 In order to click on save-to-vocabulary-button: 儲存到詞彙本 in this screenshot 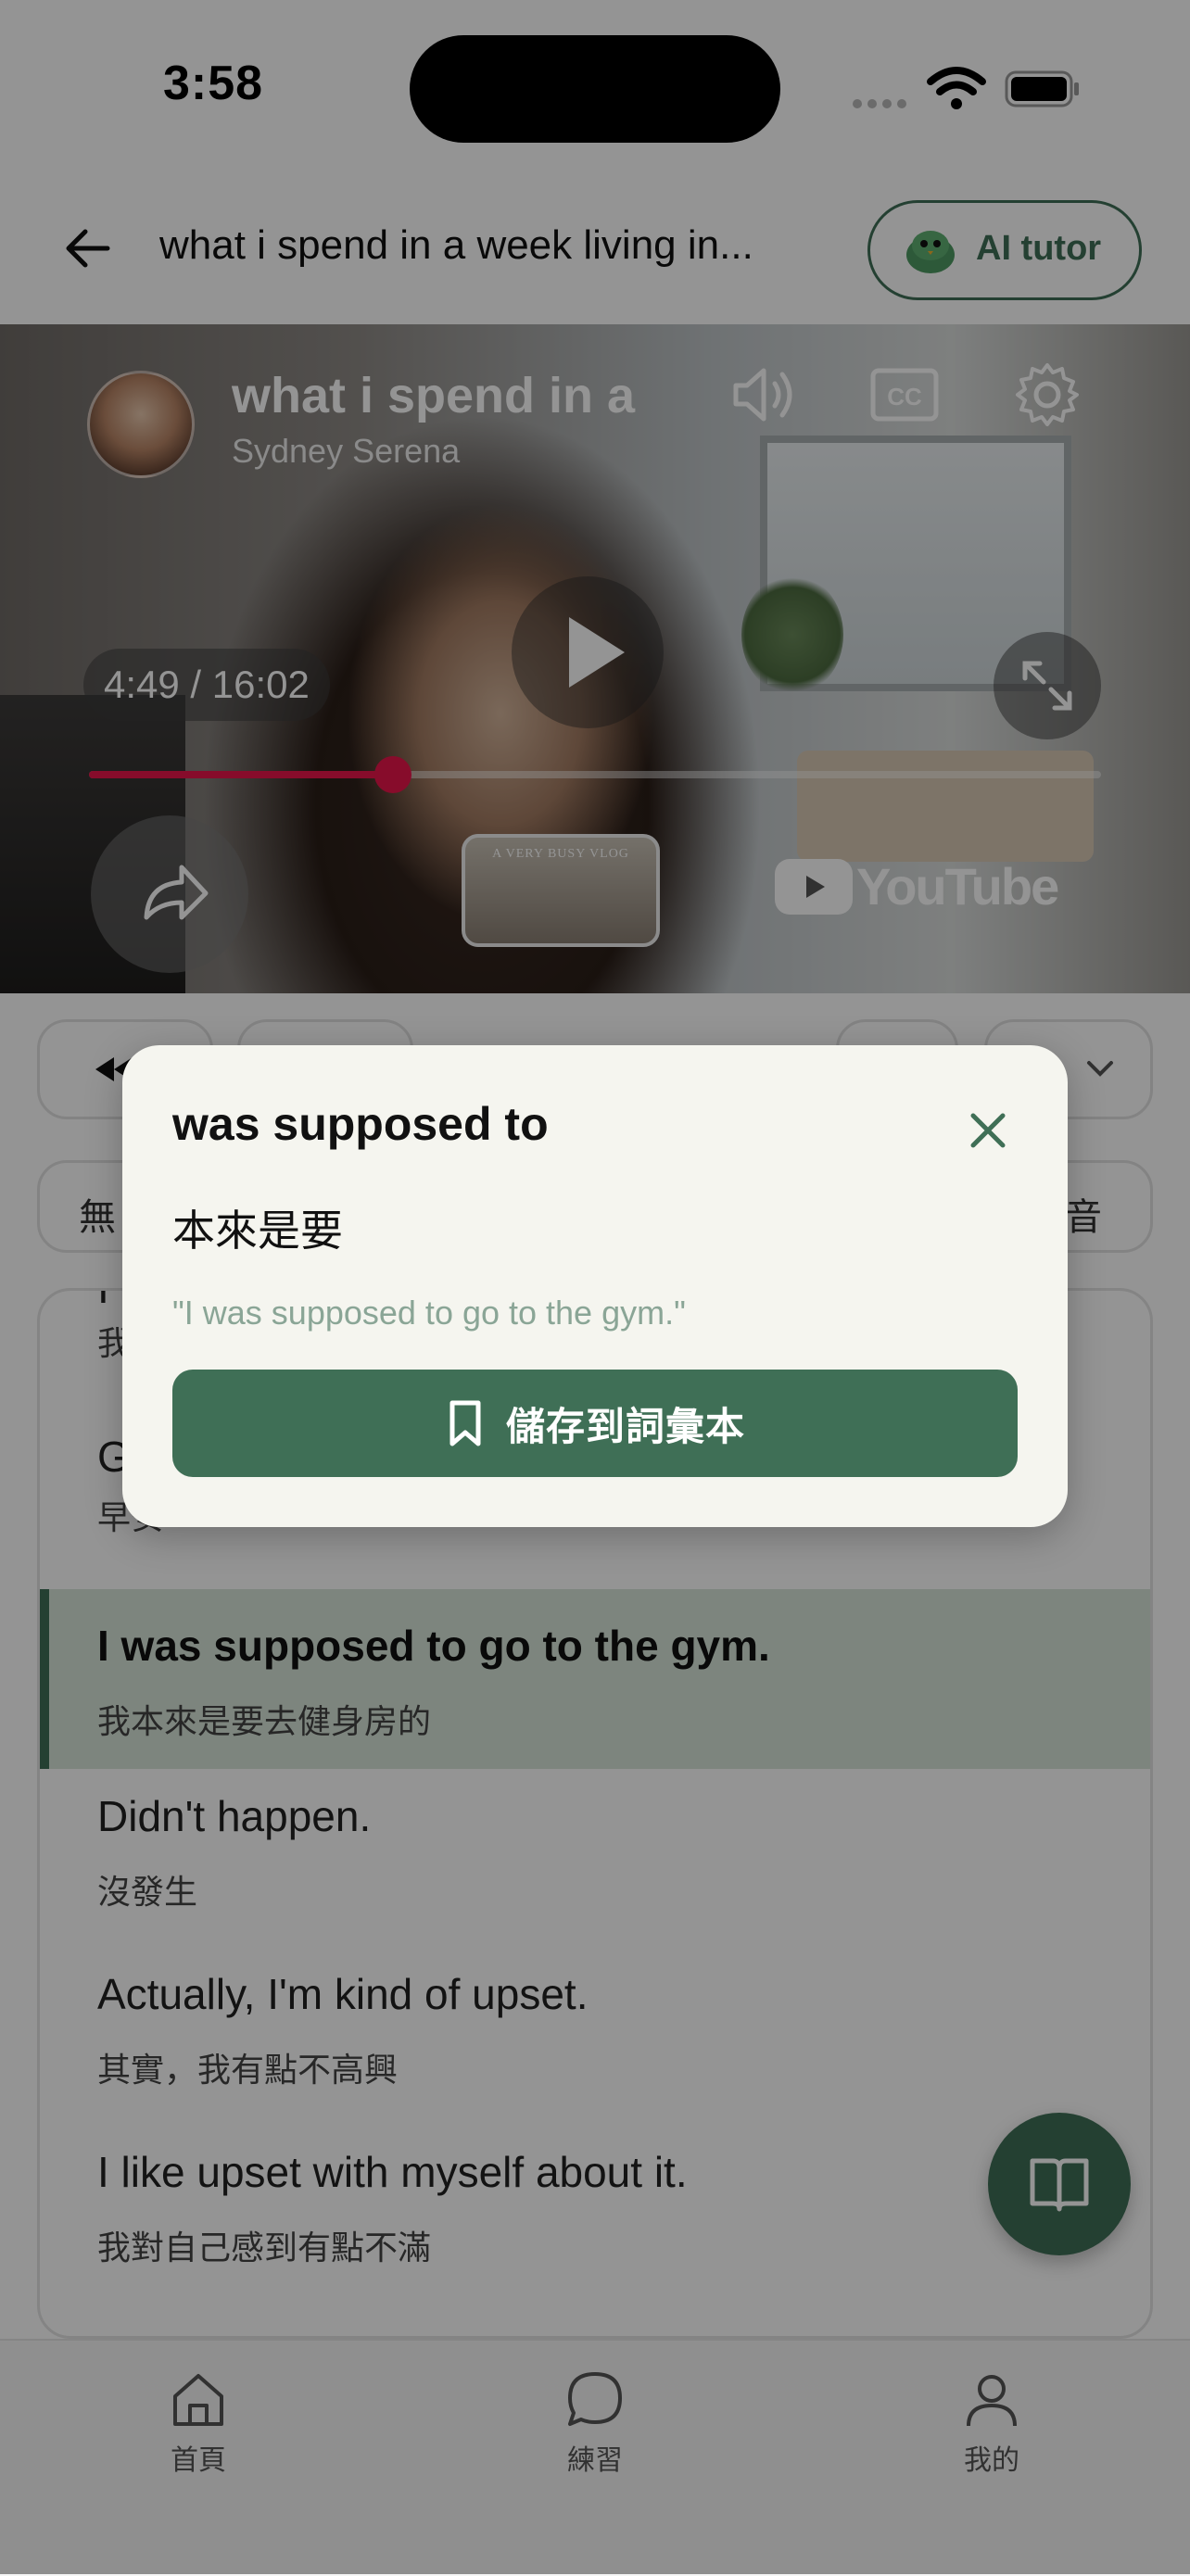, I will do `click(595, 1423)`.